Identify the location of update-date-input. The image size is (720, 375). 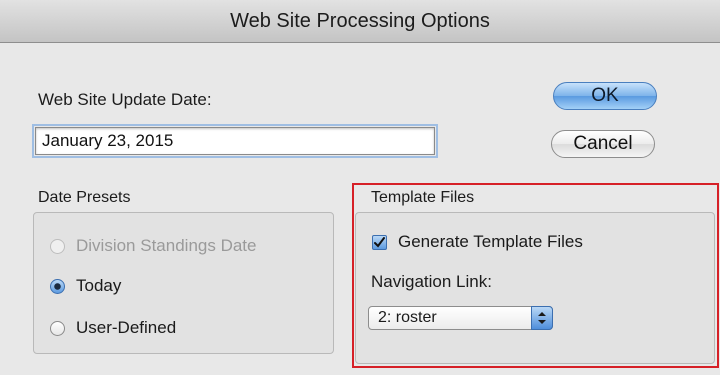
(235, 141).